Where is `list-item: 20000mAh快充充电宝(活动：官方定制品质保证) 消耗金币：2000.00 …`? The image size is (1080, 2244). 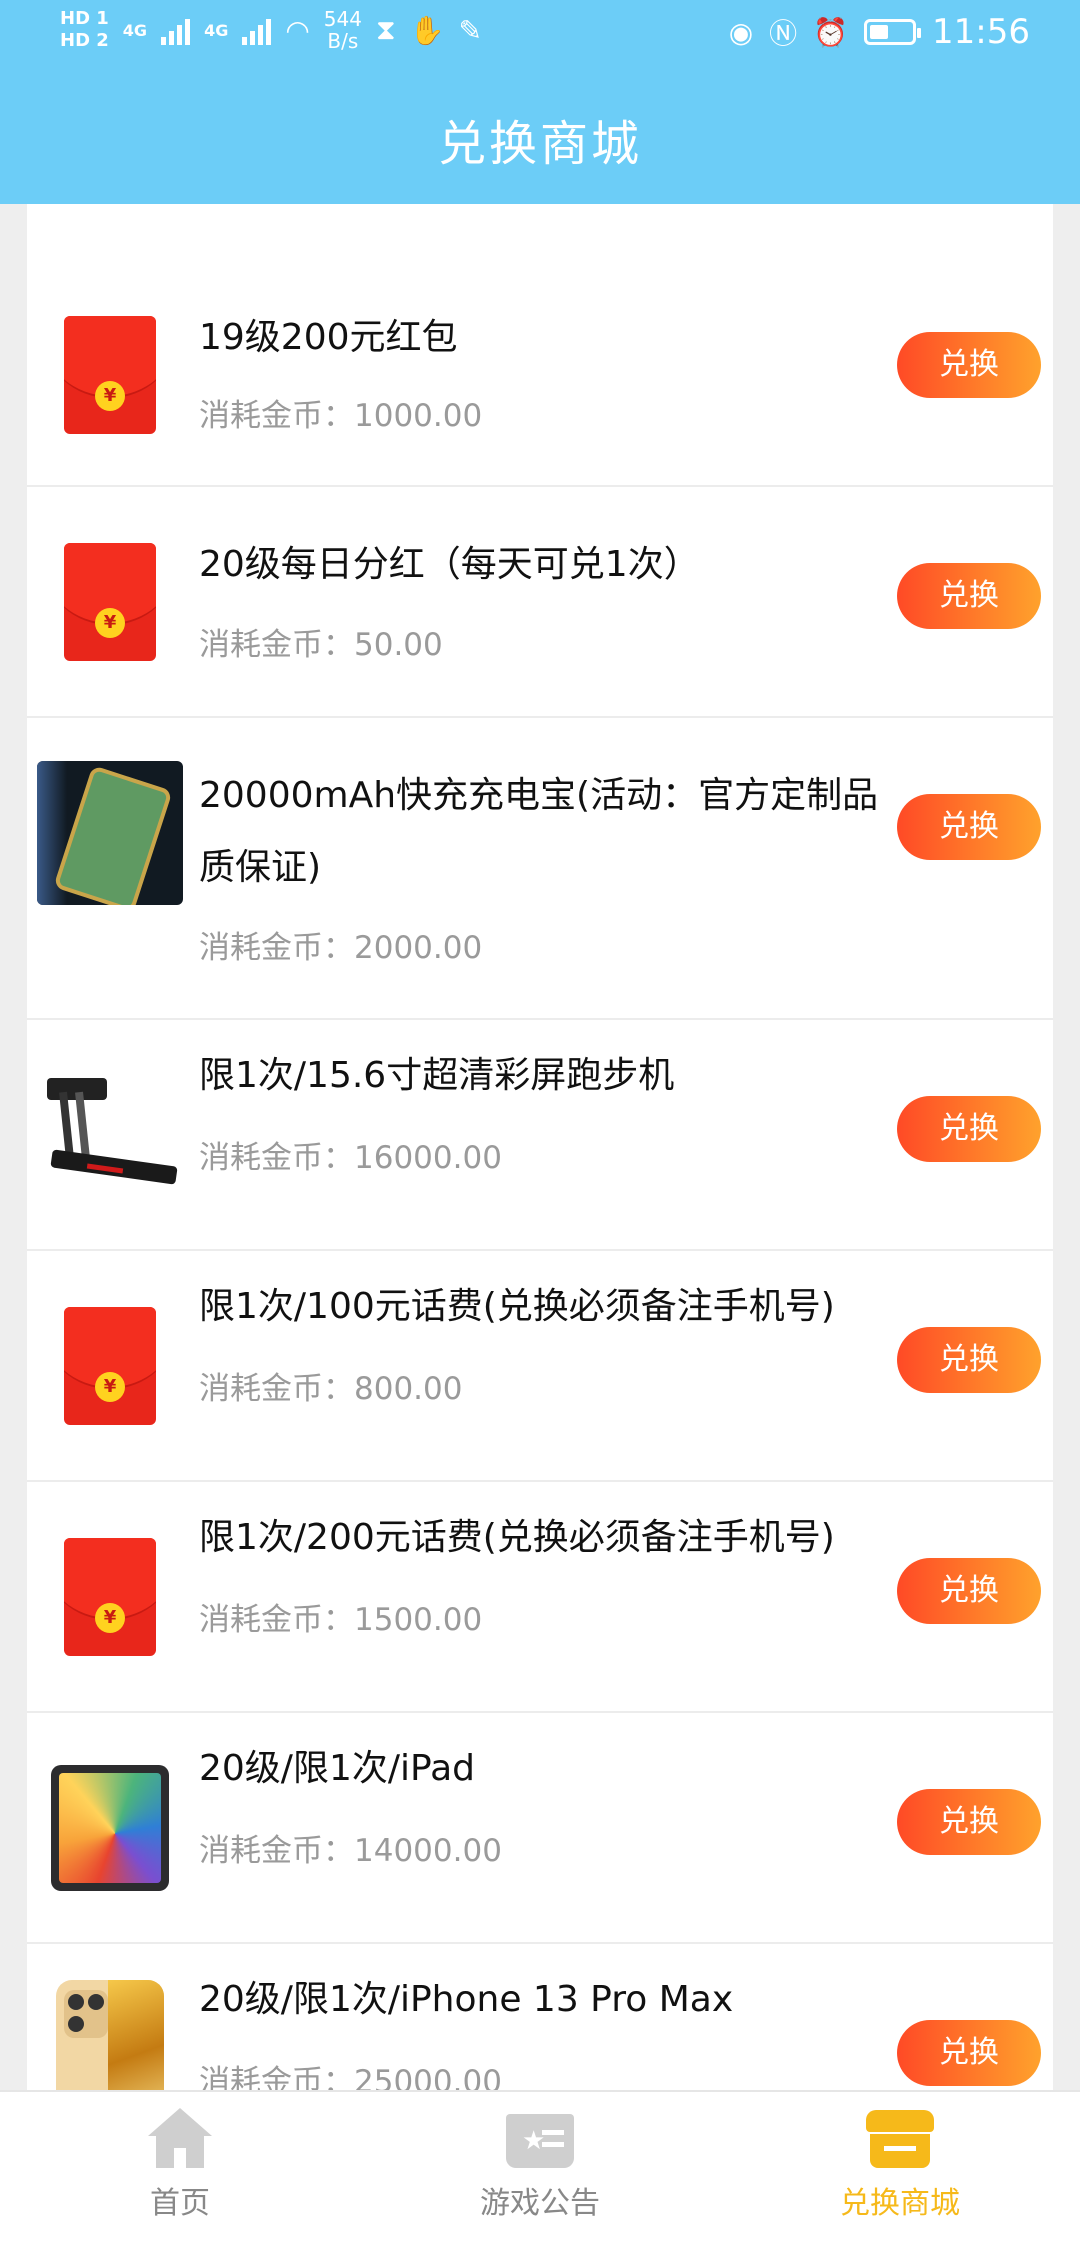 list-item: 20000mAh快充充电宝(活动：官方定制品质保证) 消耗金币：2000.00 … is located at coordinates (540, 869).